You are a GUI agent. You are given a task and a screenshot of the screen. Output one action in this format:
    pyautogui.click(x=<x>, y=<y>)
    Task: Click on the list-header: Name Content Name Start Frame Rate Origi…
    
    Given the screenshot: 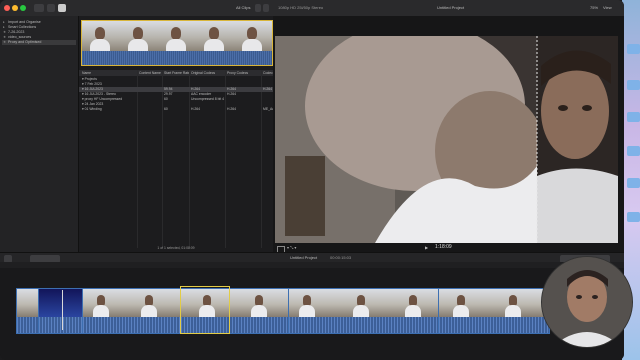 What is the action you would take?
    pyautogui.click(x=176, y=73)
    